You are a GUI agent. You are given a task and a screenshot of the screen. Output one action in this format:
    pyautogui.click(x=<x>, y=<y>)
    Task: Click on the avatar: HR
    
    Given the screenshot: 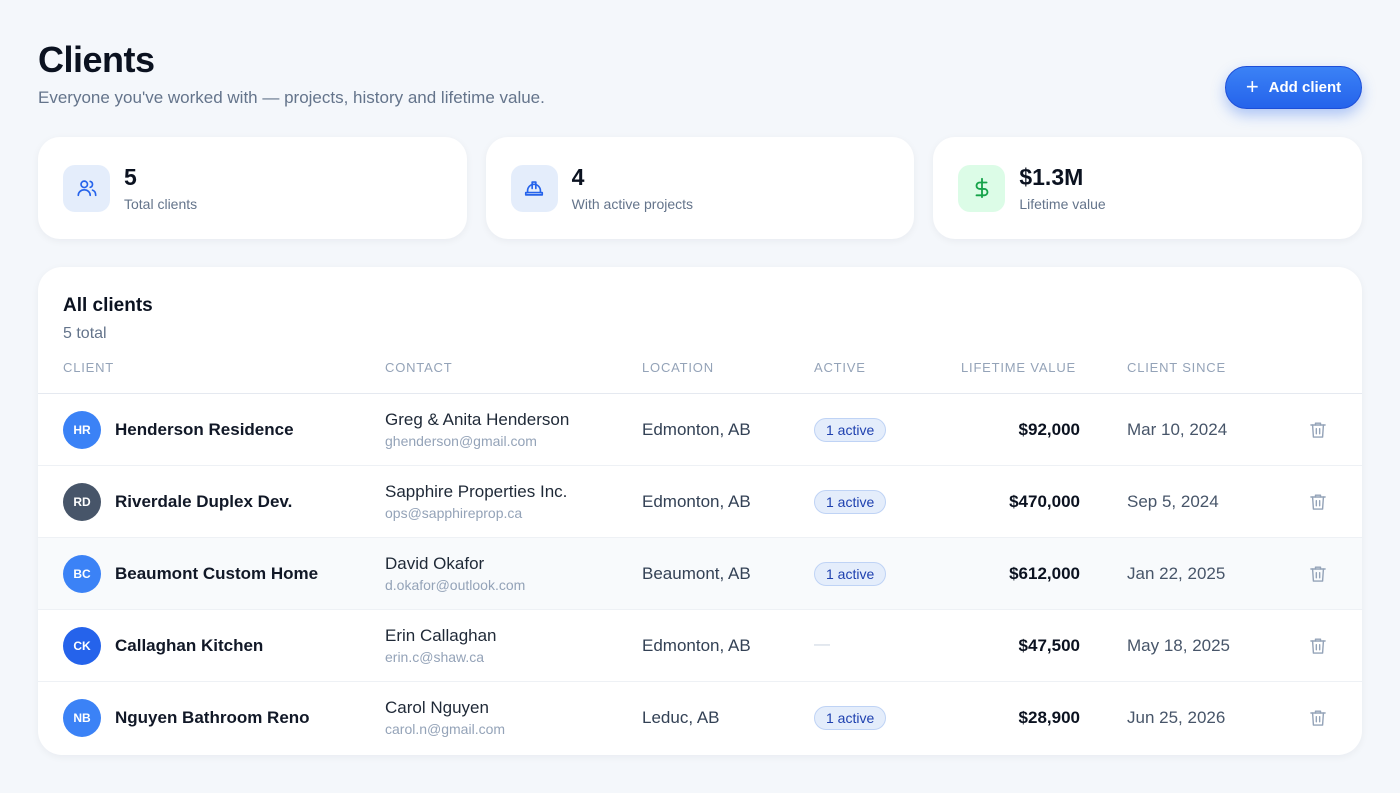 What is the action you would take?
    pyautogui.click(x=82, y=430)
    